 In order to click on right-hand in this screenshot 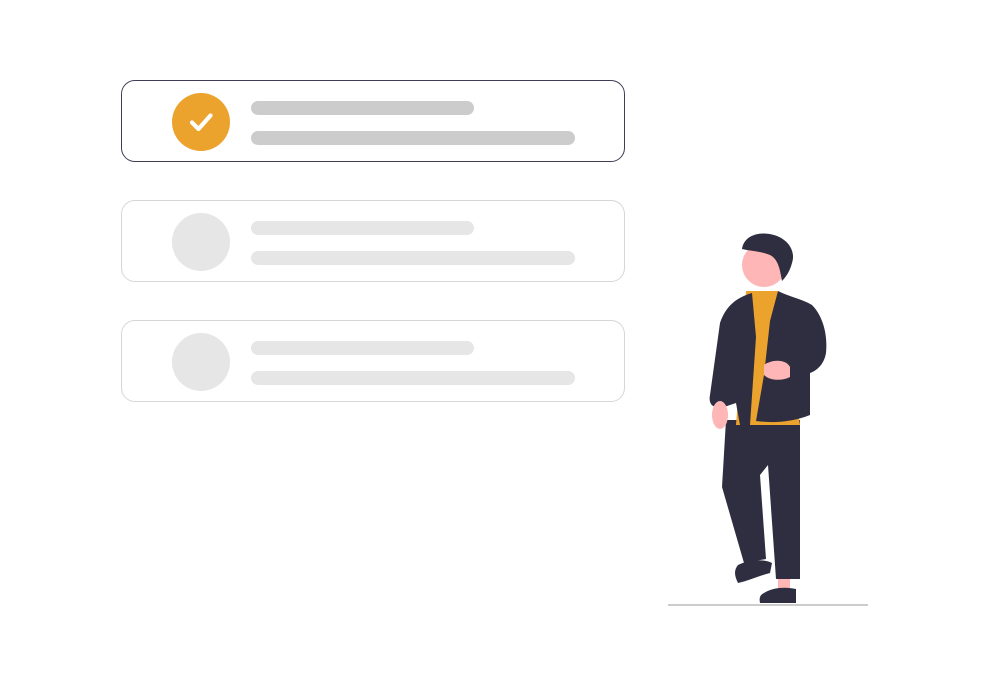, I will do `click(777, 370)`.